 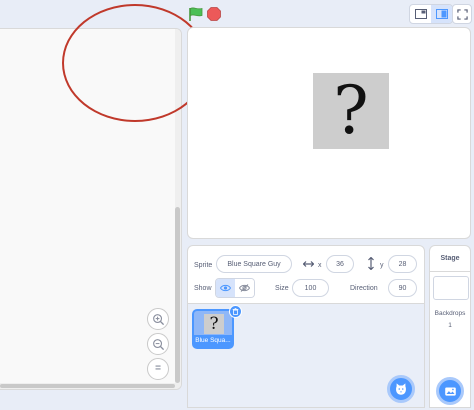 I want to click on eye-hidden-icon, so click(x=244, y=288).